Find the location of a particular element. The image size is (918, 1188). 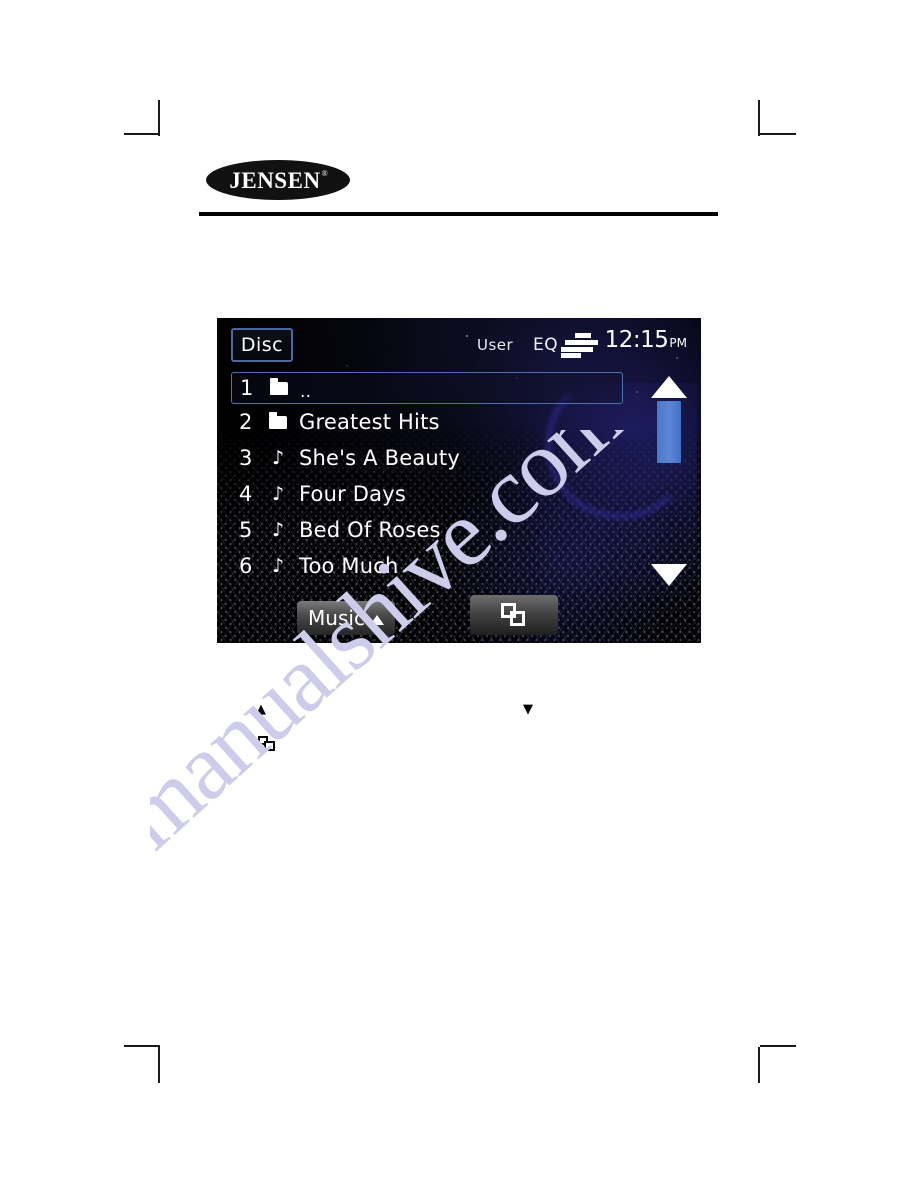

list-item-number: 1 is located at coordinates (247, 387).